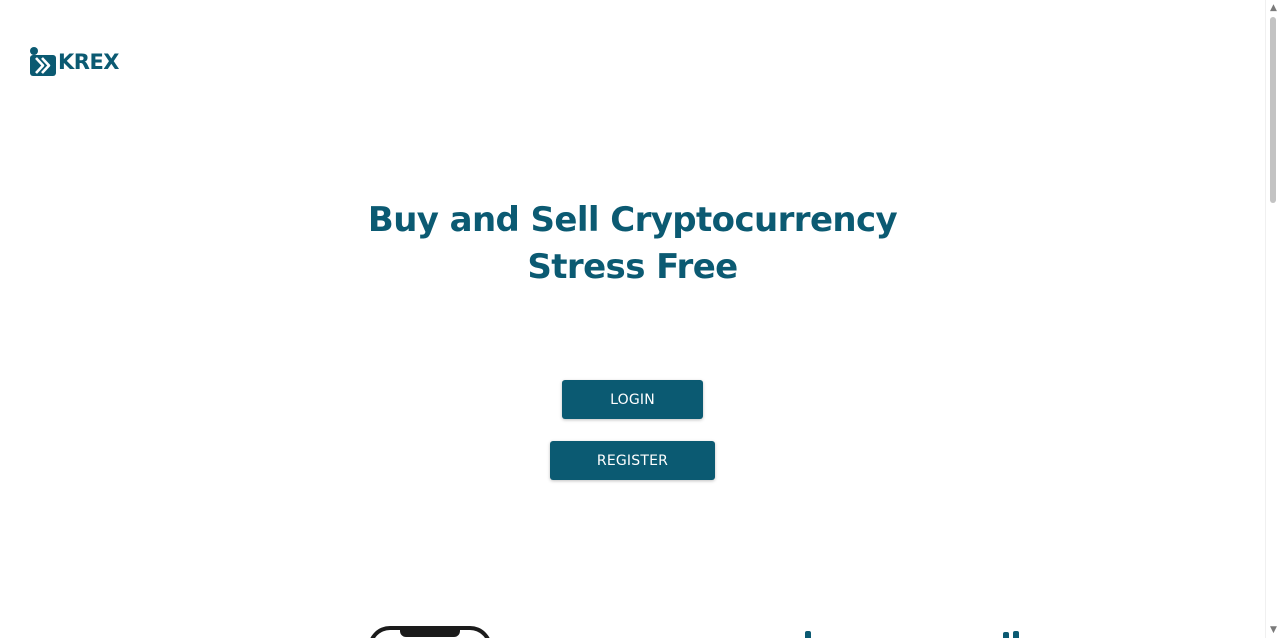 The height and width of the screenshot is (638, 1280). What do you see at coordinates (1272, 319) in the screenshot?
I see `vertical-scrollbar: ▲ ▼` at bounding box center [1272, 319].